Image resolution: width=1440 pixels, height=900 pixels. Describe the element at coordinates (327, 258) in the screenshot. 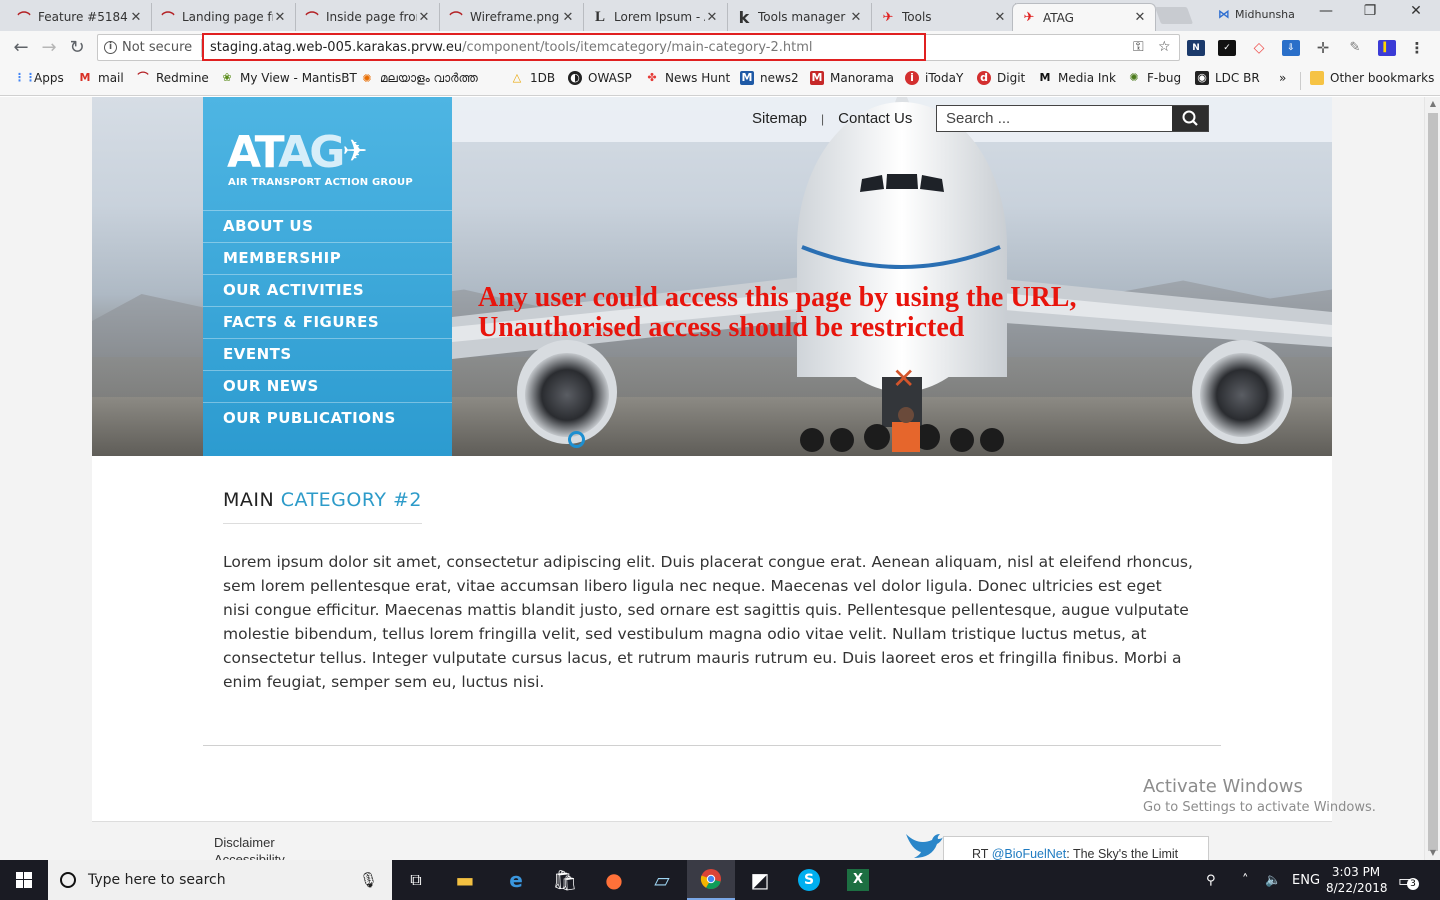

I see `nav-membership: MEMBERSHIP` at that location.